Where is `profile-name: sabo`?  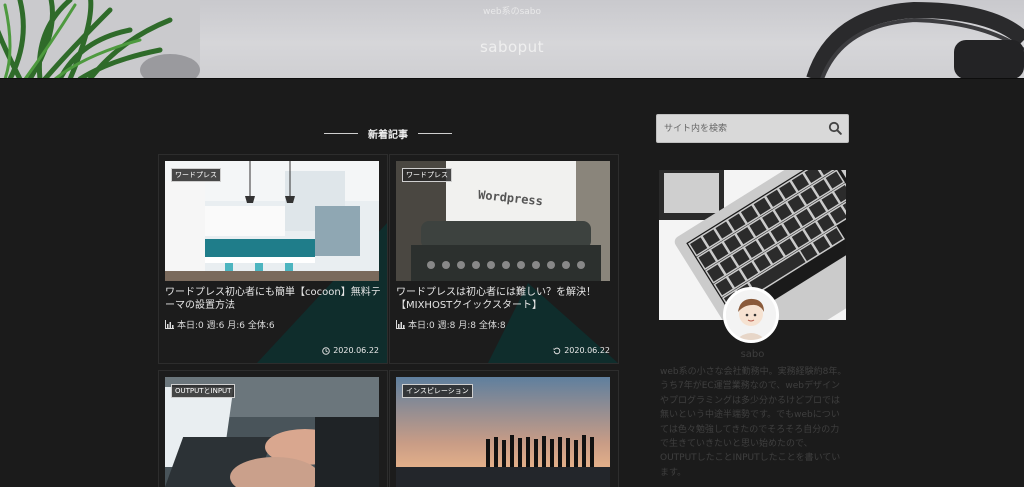
profile-name: sabo is located at coordinates (752, 354).